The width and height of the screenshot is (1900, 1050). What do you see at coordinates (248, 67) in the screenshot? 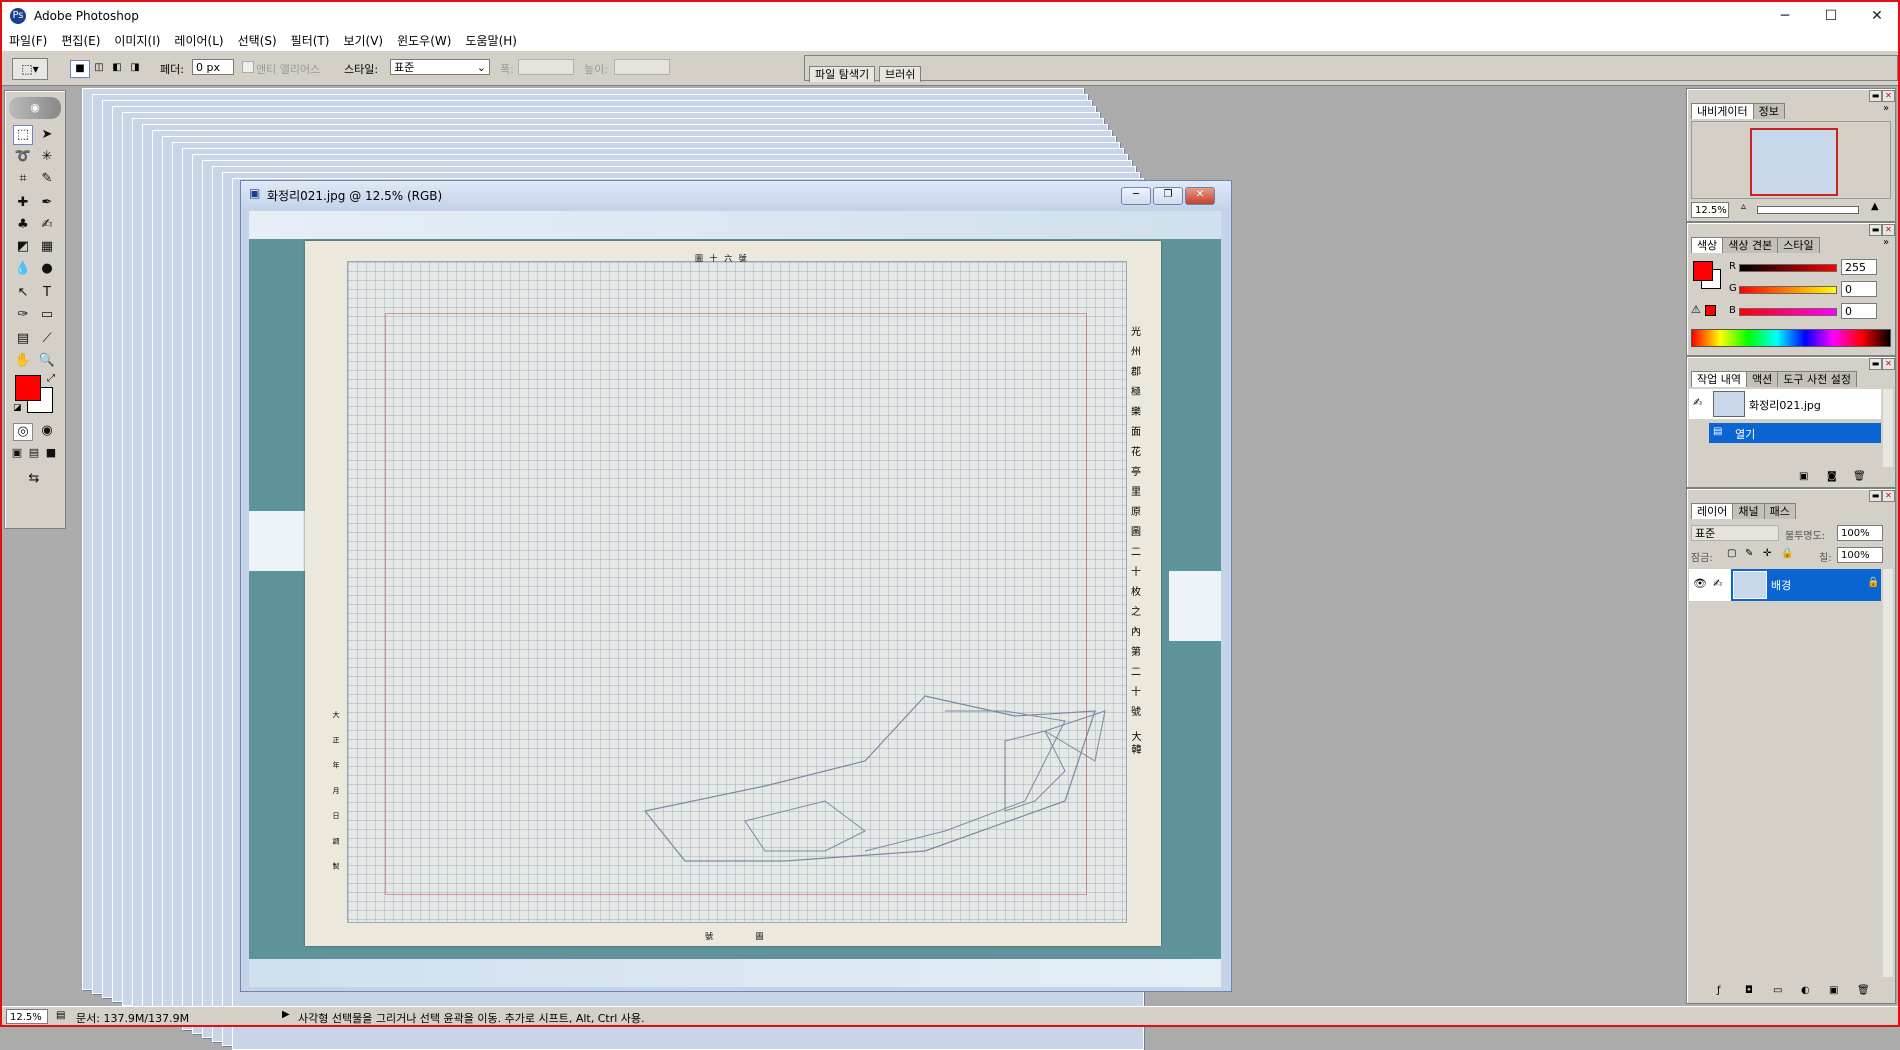
I see `antialias-checkbox` at bounding box center [248, 67].